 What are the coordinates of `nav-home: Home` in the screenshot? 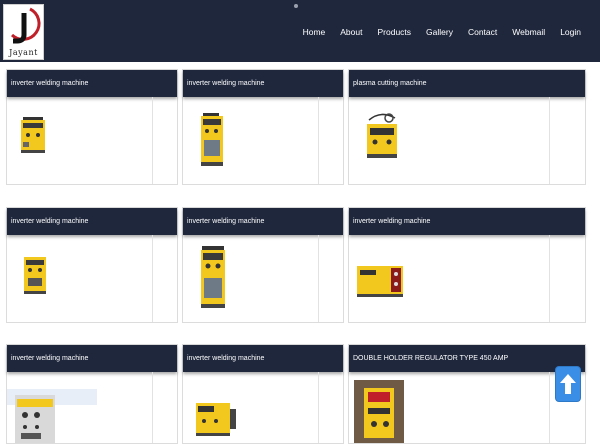 It's located at (314, 32).